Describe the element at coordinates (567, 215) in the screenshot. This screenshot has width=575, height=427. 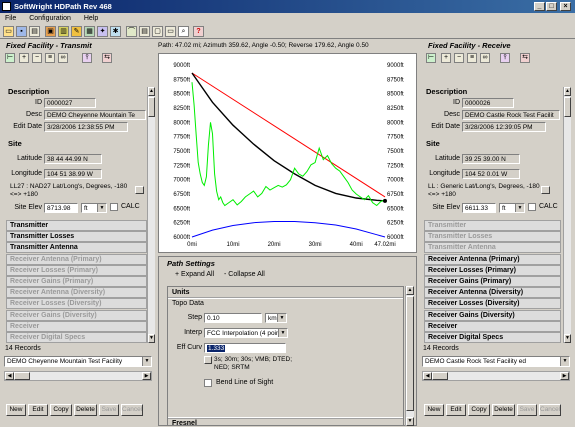
I see `receive-scrollbar: ▲ ▼` at that location.